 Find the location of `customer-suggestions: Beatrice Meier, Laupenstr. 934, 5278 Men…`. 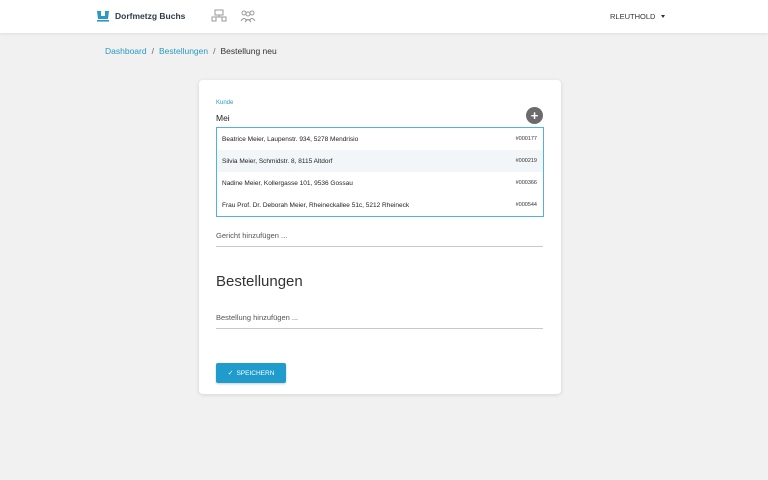

customer-suggestions: Beatrice Meier, Laupenstr. 934, 5278 Men… is located at coordinates (380, 172).